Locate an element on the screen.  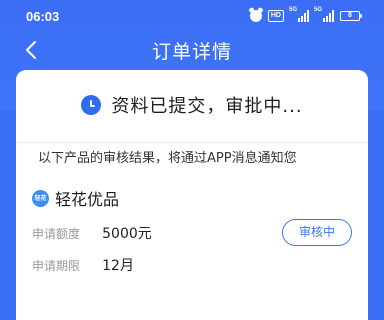
hd-badge: HD is located at coordinates (275, 16).